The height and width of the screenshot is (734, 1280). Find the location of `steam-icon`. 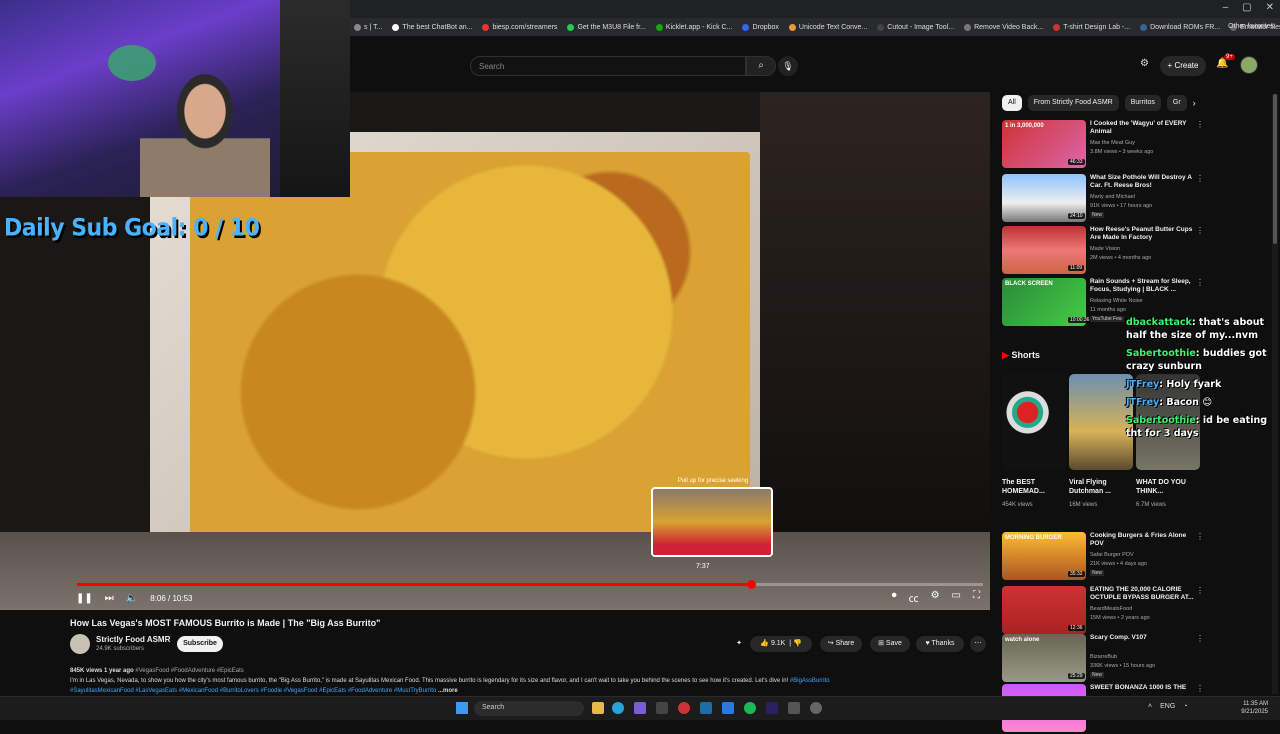

steam-icon is located at coordinates (706, 708).